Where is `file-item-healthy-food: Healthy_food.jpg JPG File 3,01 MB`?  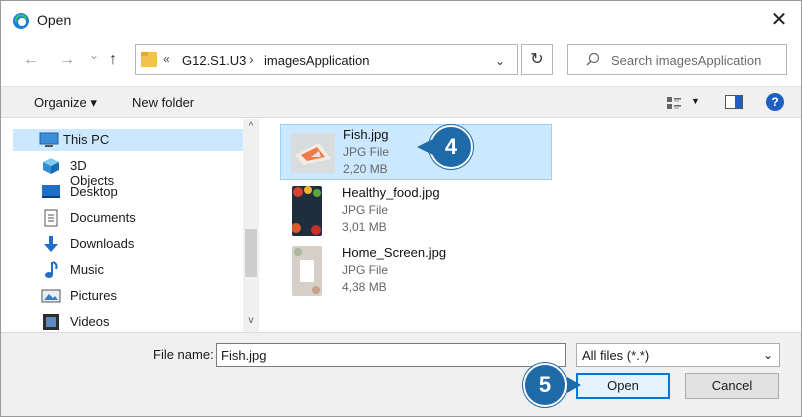
file-item-healthy-food: Healthy_food.jpg JPG File 3,01 MB is located at coordinates (416, 211).